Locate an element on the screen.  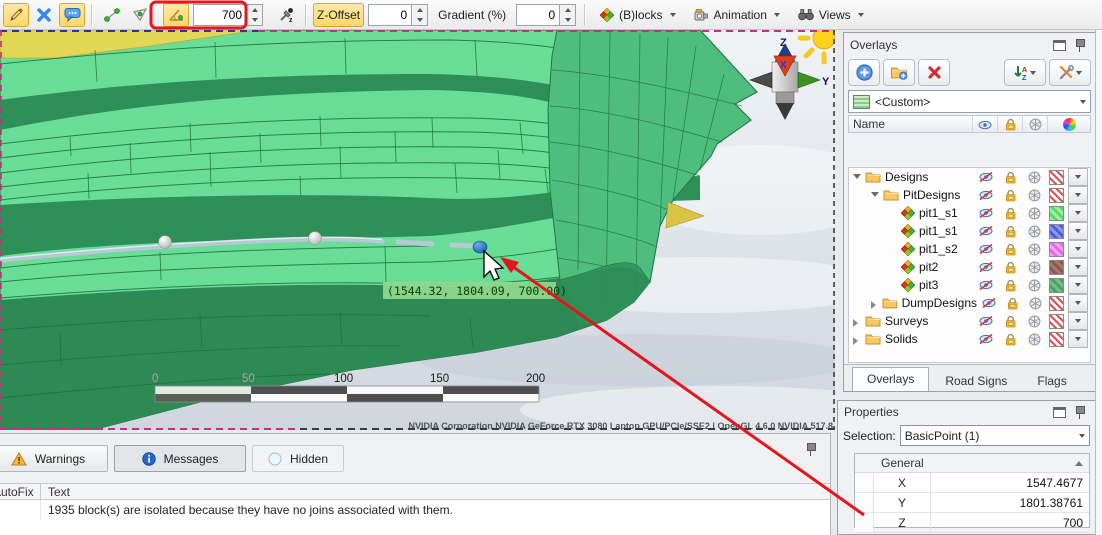
tree-item-label: Surveys is located at coordinates (906, 321).